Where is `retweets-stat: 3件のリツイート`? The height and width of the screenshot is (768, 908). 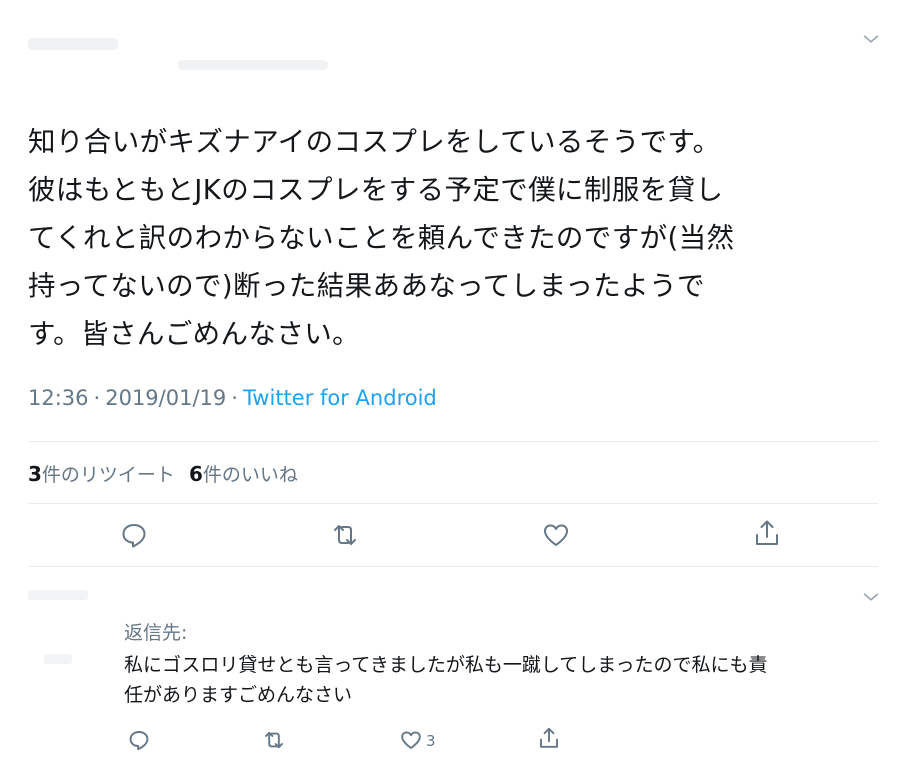
retweets-stat: 3件のリツイート is located at coordinates (101, 474).